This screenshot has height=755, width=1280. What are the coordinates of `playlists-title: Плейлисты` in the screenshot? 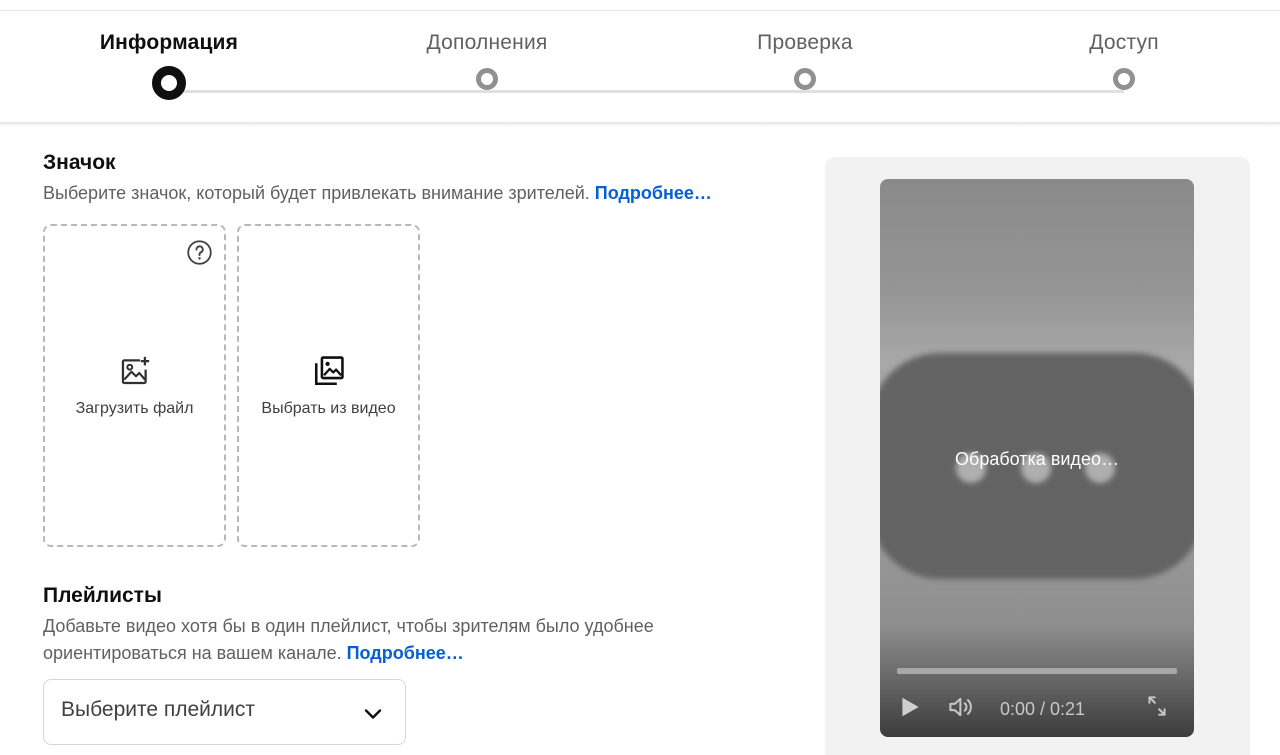 It's located at (102, 595).